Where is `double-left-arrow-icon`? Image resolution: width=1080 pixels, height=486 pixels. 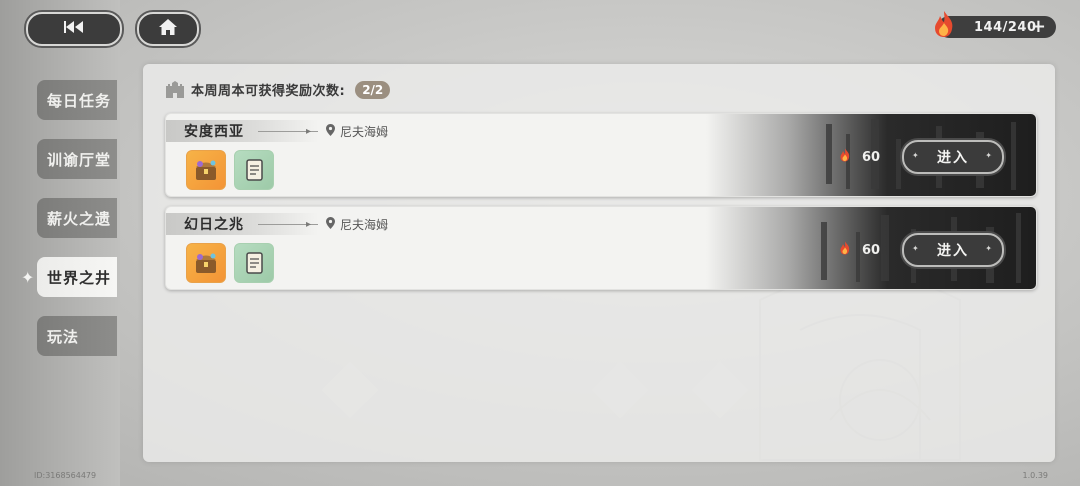
double-left-arrow-icon is located at coordinates (74, 29).